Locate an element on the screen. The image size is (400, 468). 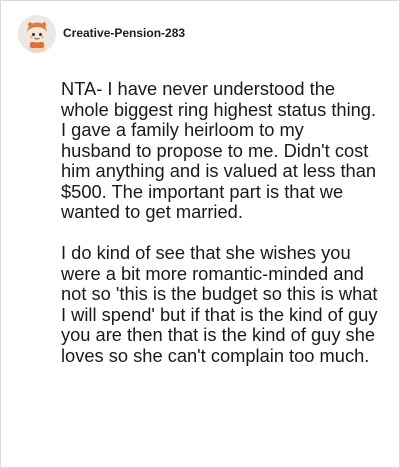
comment-header: Creative-Pension-283 is located at coordinates (101, 34).